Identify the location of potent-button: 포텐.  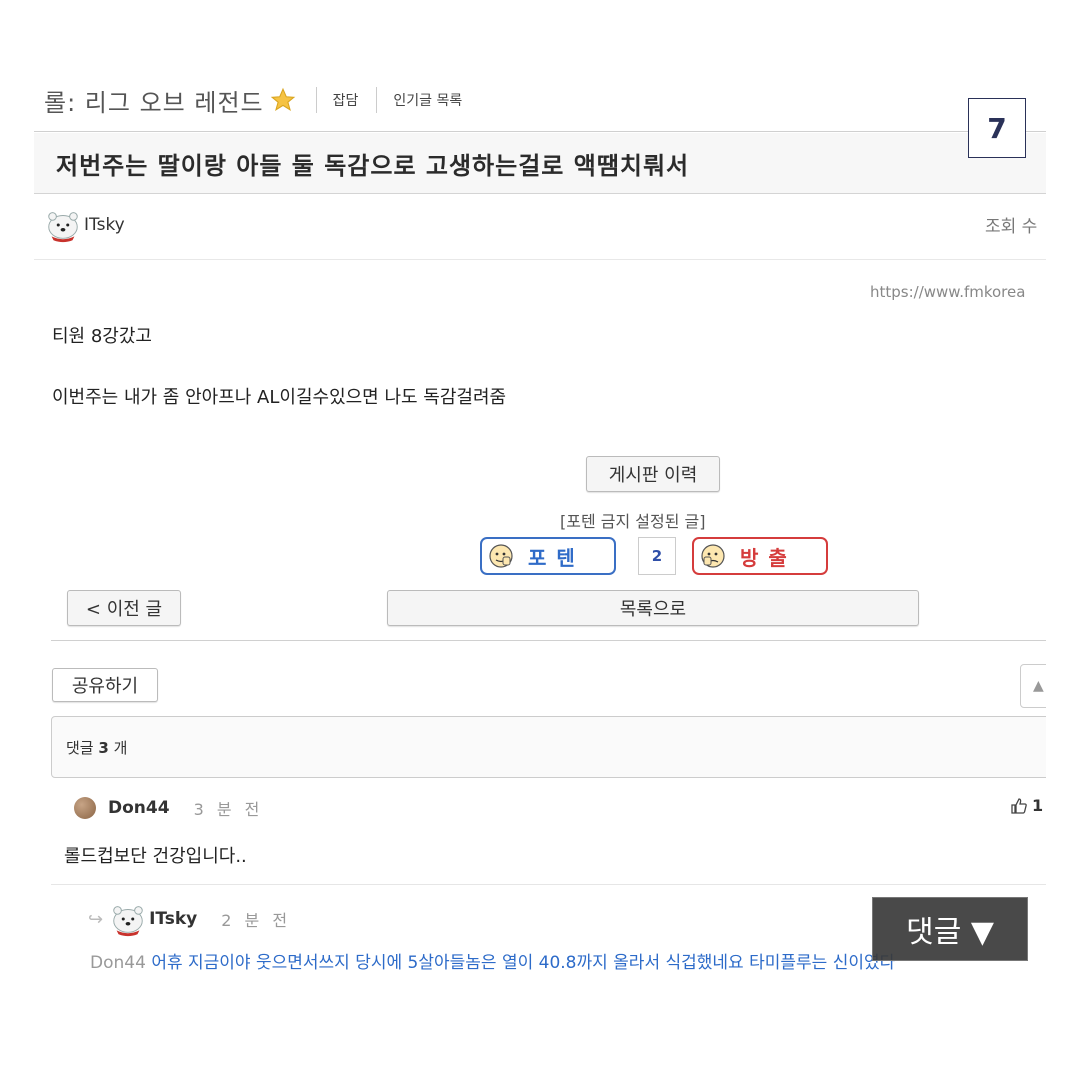
(548, 556).